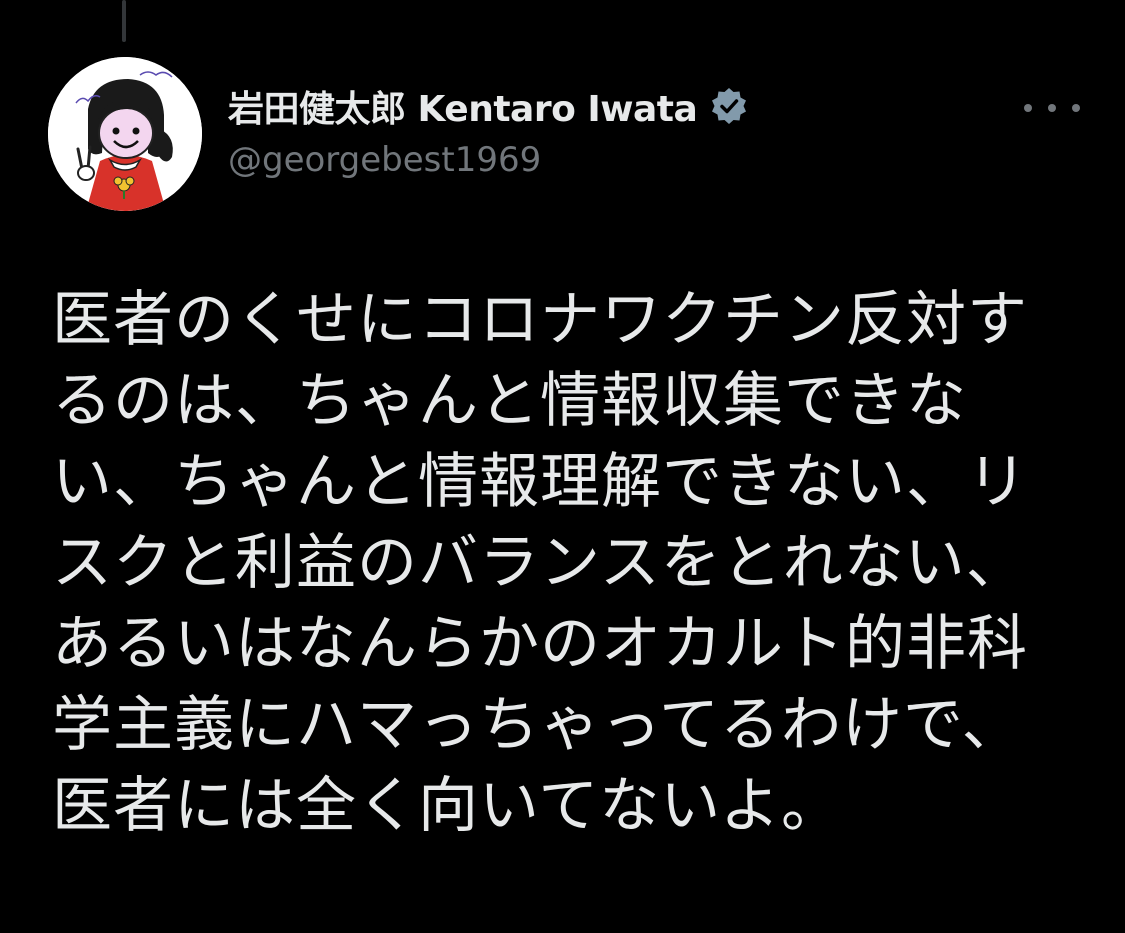  Describe the element at coordinates (729, 106) in the screenshot. I see `verified-badge-icon` at that location.